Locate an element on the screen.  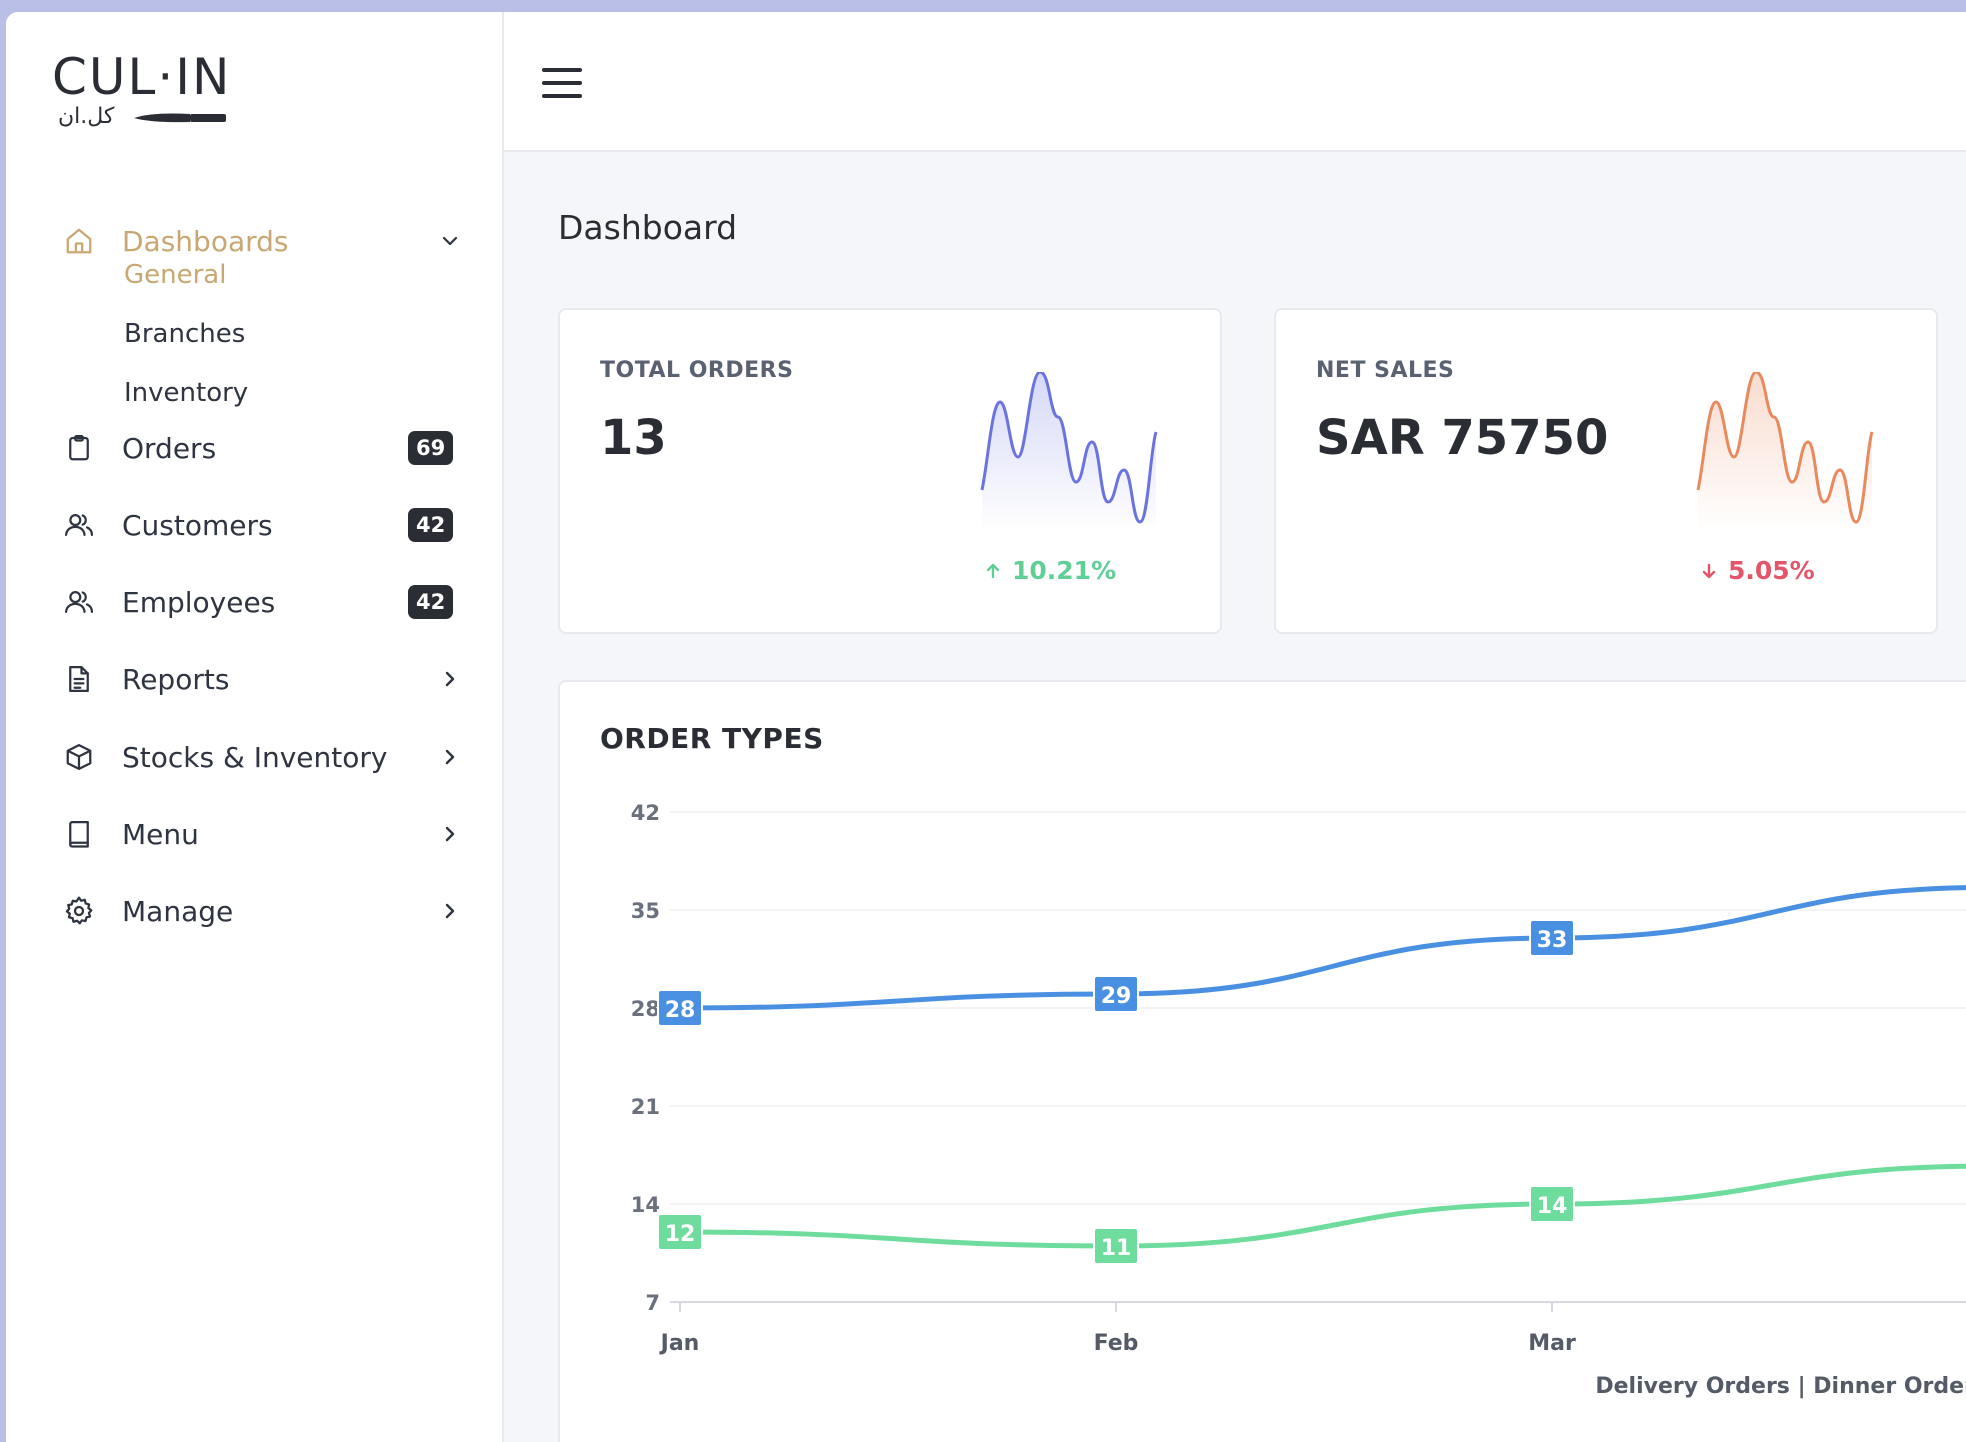
y-tick-label: 42 is located at coordinates (645, 813).